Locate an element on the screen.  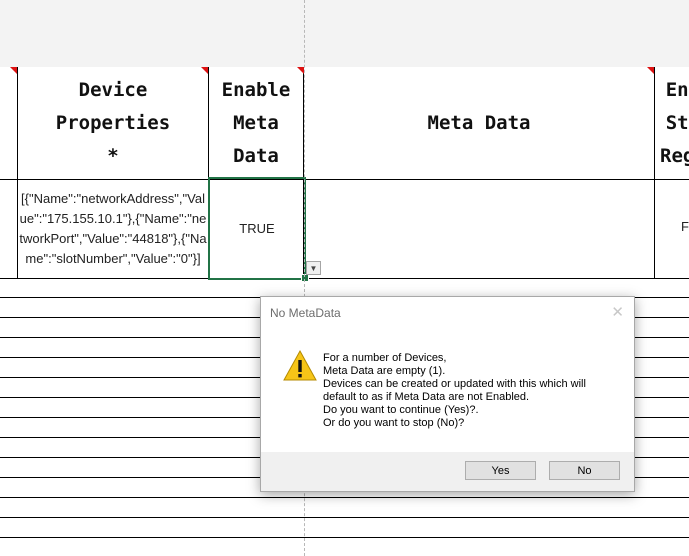
dialog-title: No MetaData is located at coordinates (305, 313).